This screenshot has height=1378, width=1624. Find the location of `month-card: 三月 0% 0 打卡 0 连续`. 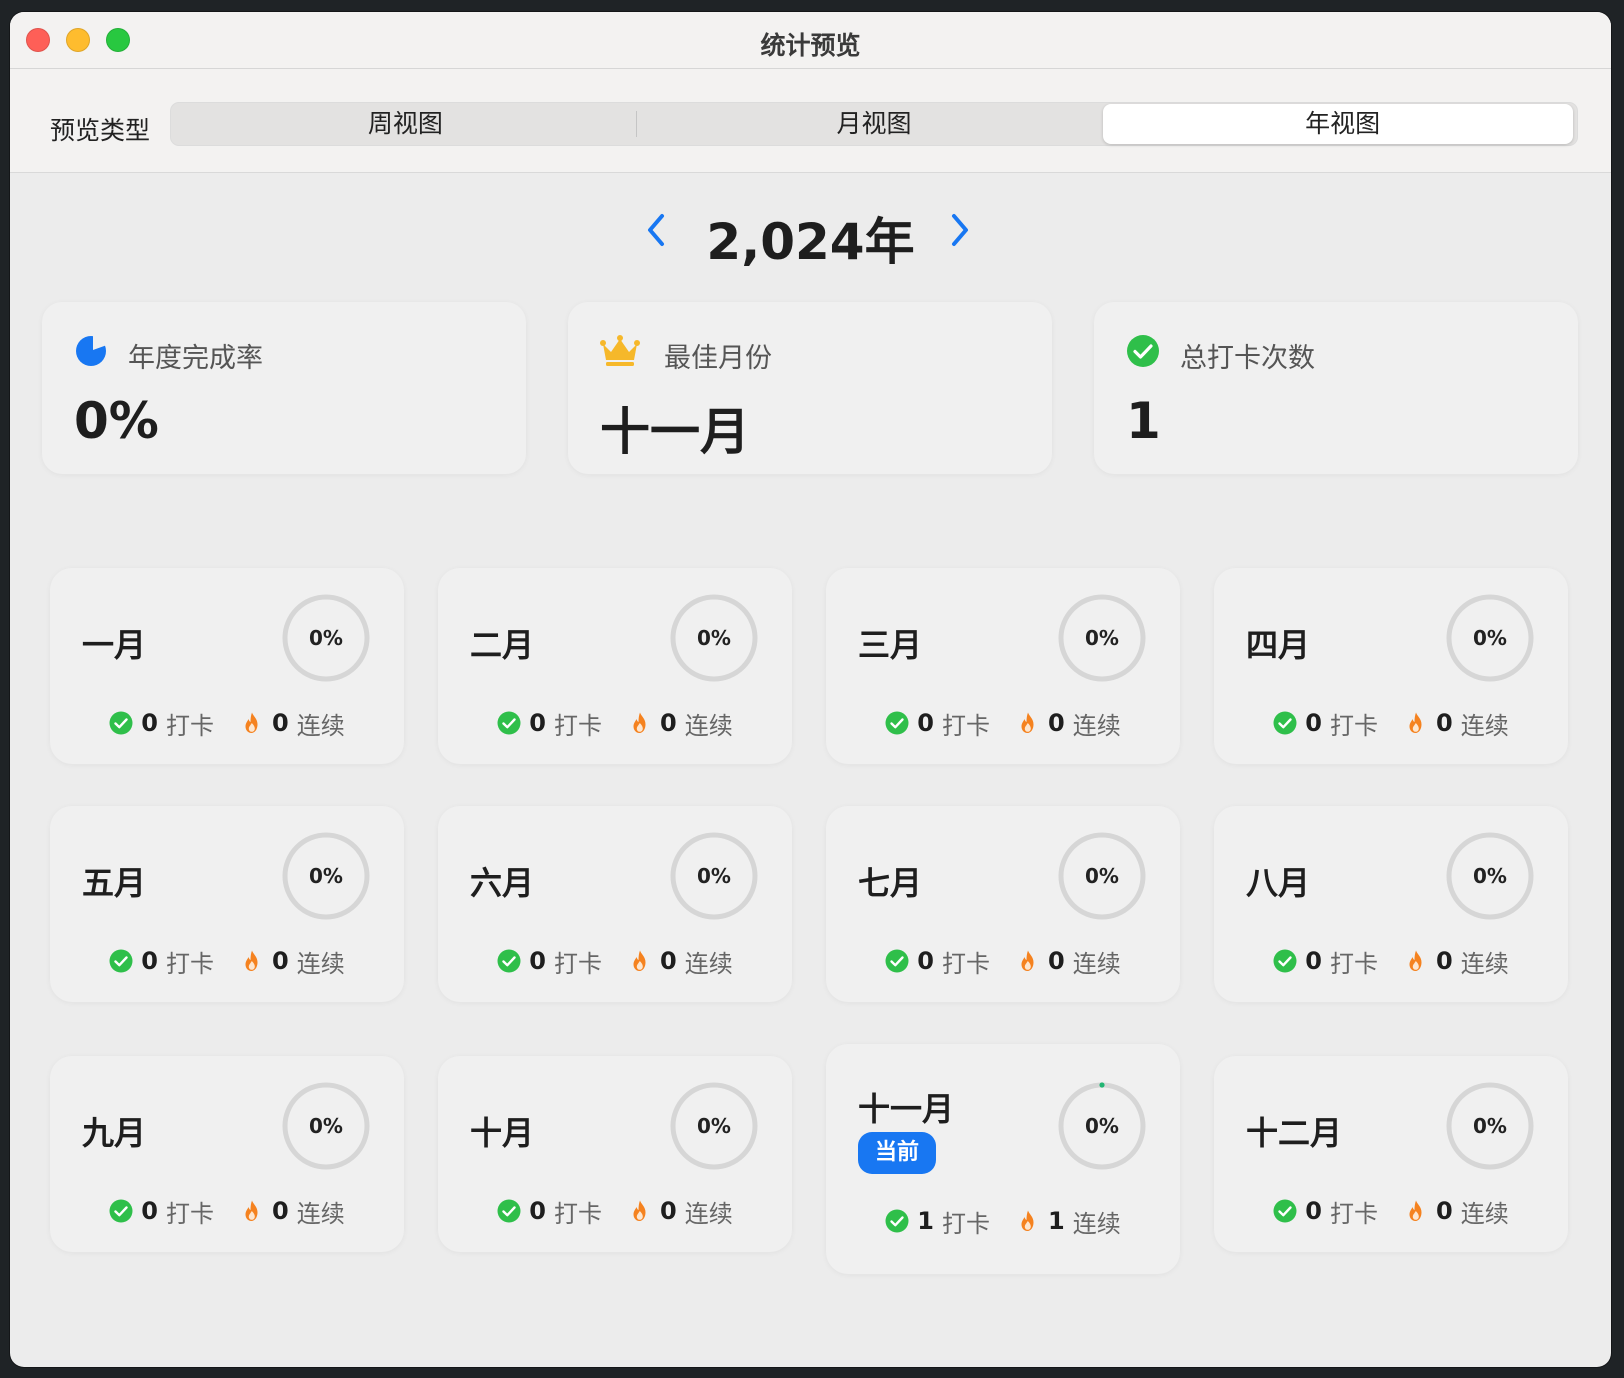

month-card: 三月 0% 0 打卡 0 连续 is located at coordinates (1003, 666).